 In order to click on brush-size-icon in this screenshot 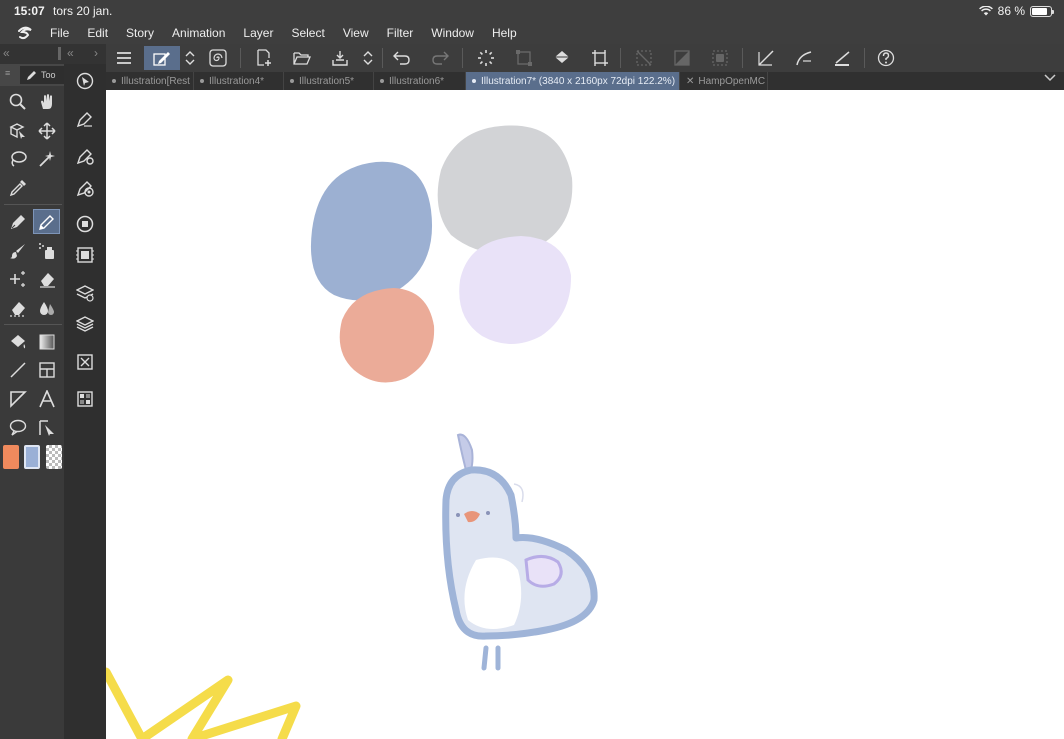, I will do `click(85, 188)`.